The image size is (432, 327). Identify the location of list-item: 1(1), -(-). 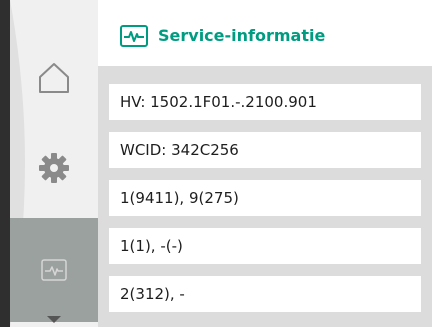
(265, 246).